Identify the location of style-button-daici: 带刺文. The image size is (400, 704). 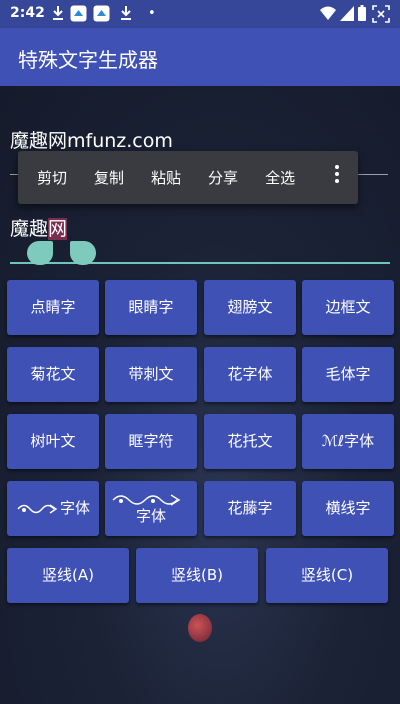
(151, 374).